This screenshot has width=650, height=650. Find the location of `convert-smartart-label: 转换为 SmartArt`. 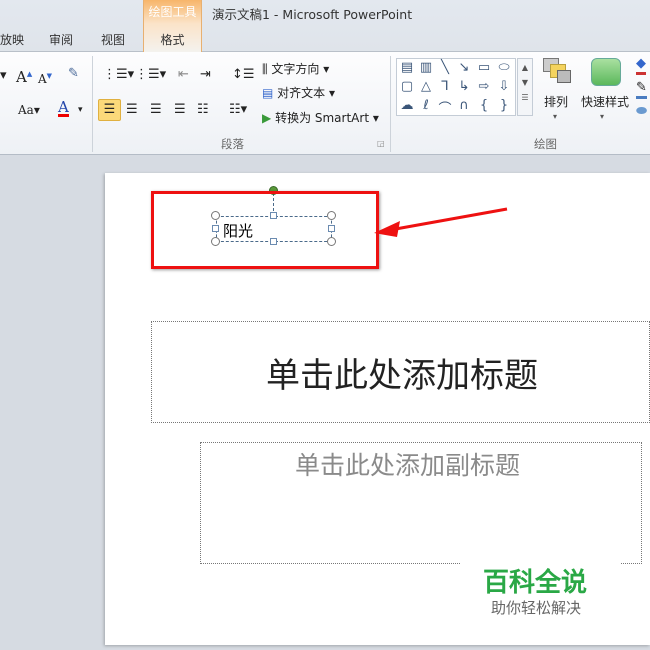

convert-smartart-label: 转换为 SmartArt is located at coordinates (322, 118).